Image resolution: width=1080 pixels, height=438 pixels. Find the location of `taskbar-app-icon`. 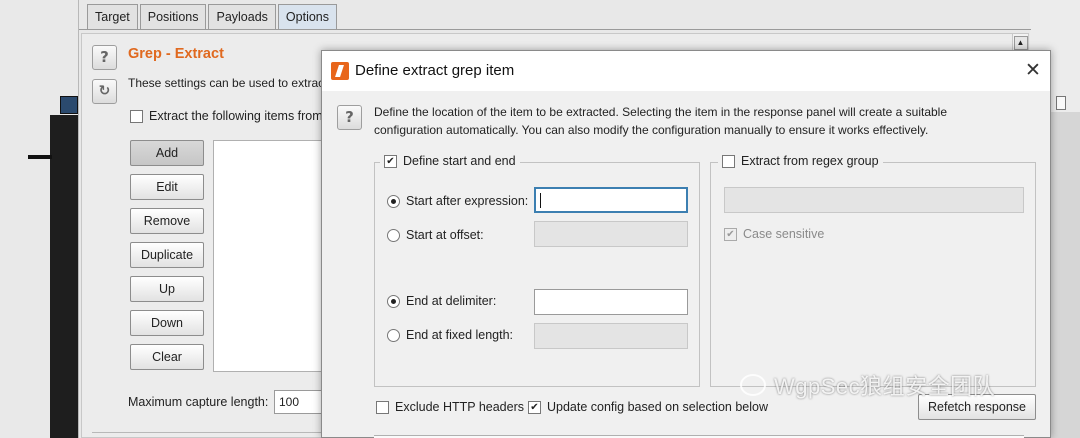

taskbar-app-icon is located at coordinates (69, 105).